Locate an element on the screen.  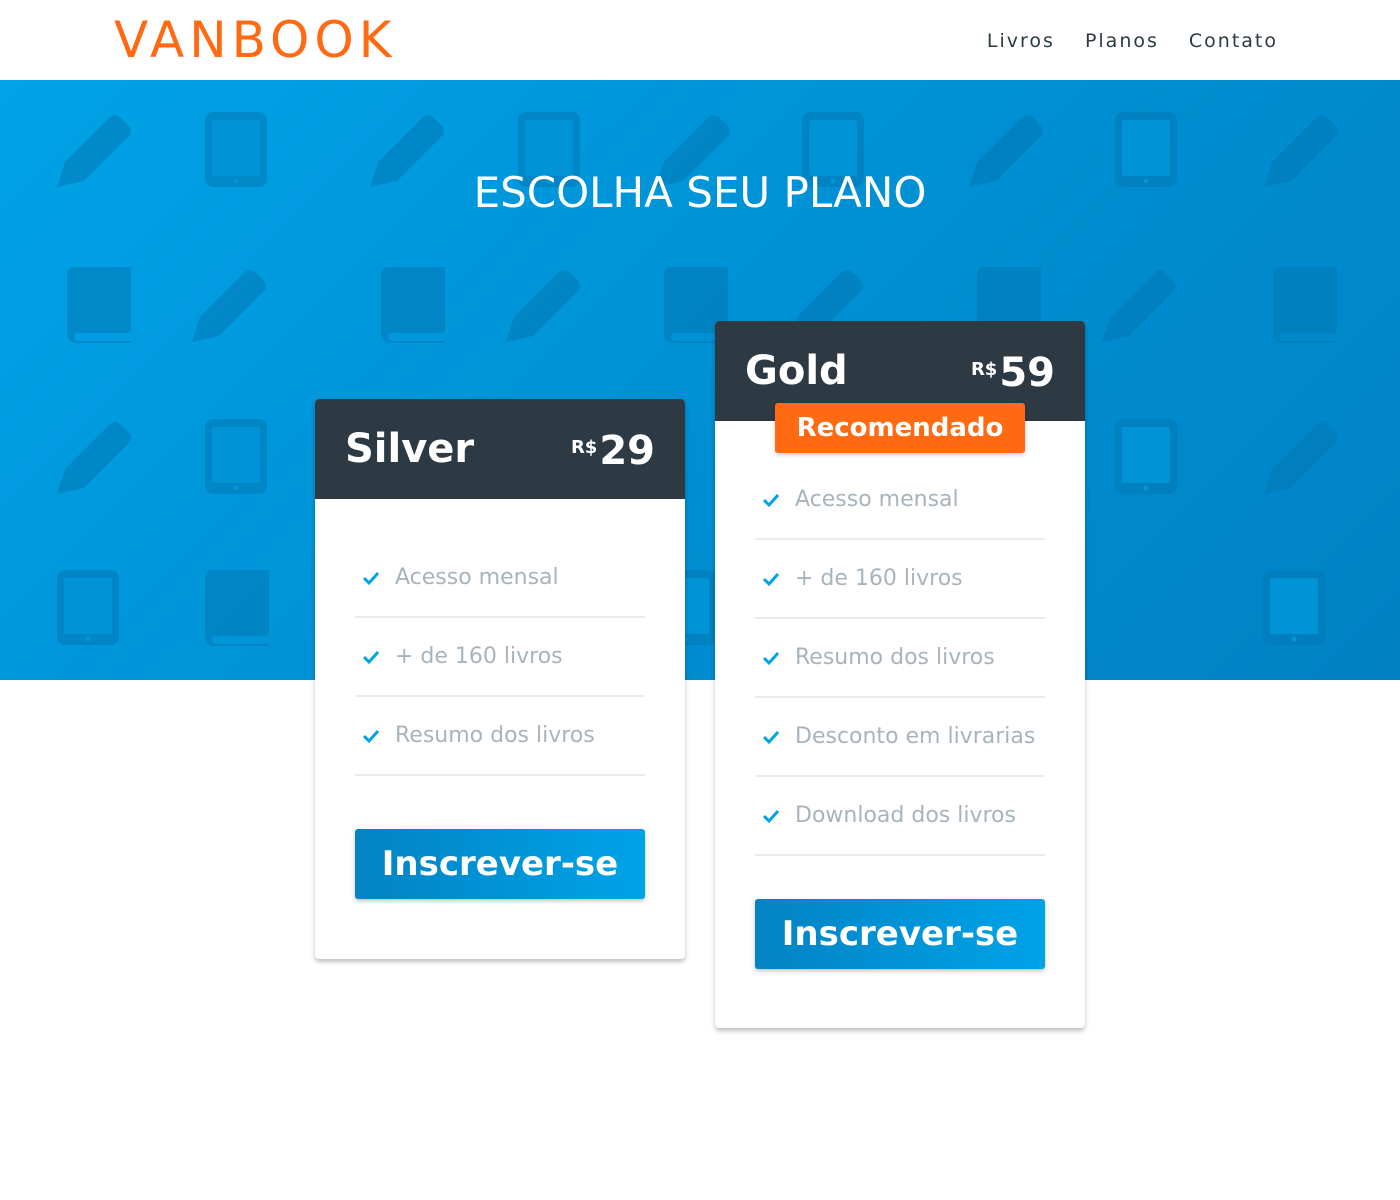
main-nav: Livros Planos Contato is located at coordinates (1132, 41).